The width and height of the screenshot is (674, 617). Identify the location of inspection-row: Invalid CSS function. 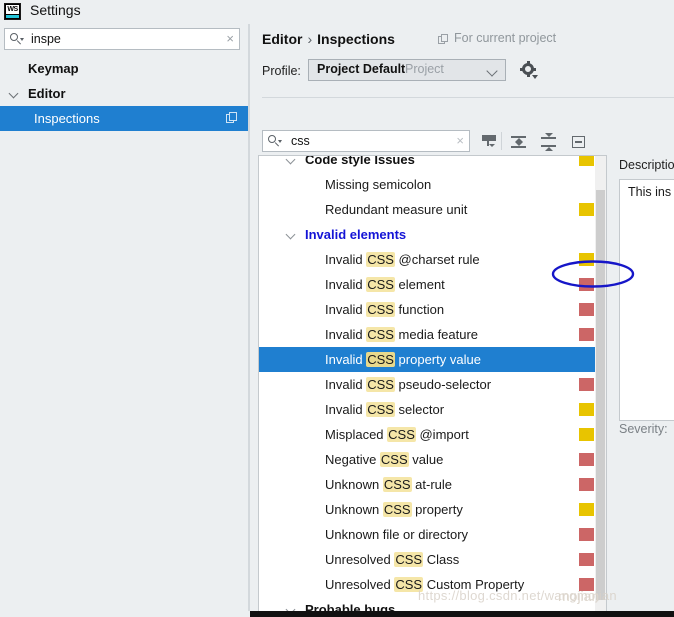
(432, 309).